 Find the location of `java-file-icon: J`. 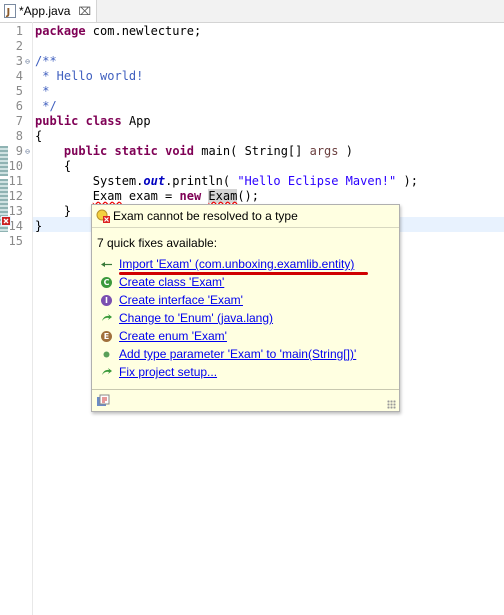

java-file-icon: J is located at coordinates (10, 11).